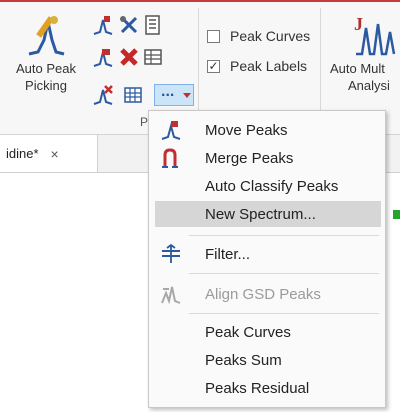 The image size is (400, 412). I want to click on peak-list-icon, so click(153, 57).